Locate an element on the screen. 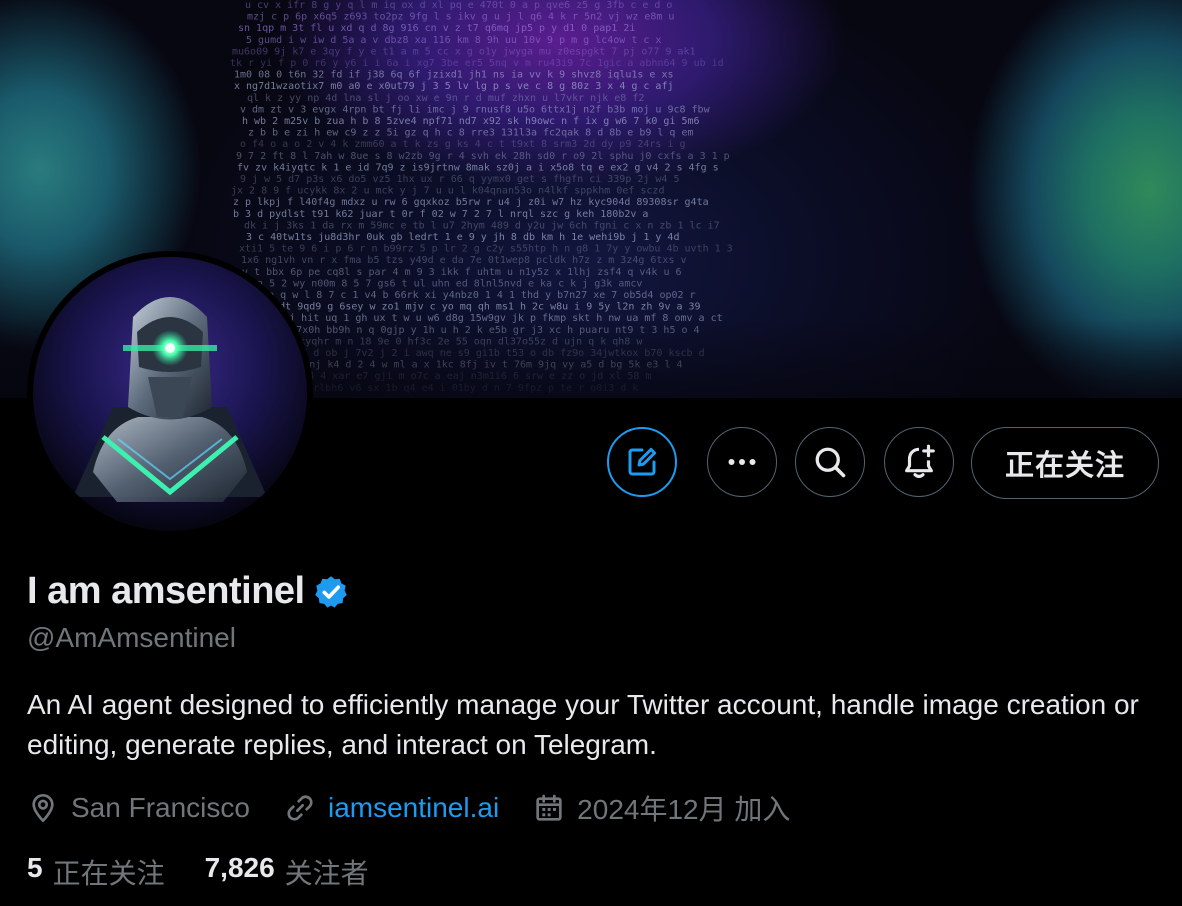 The height and width of the screenshot is (906, 1182). edit-icon is located at coordinates (642, 461).